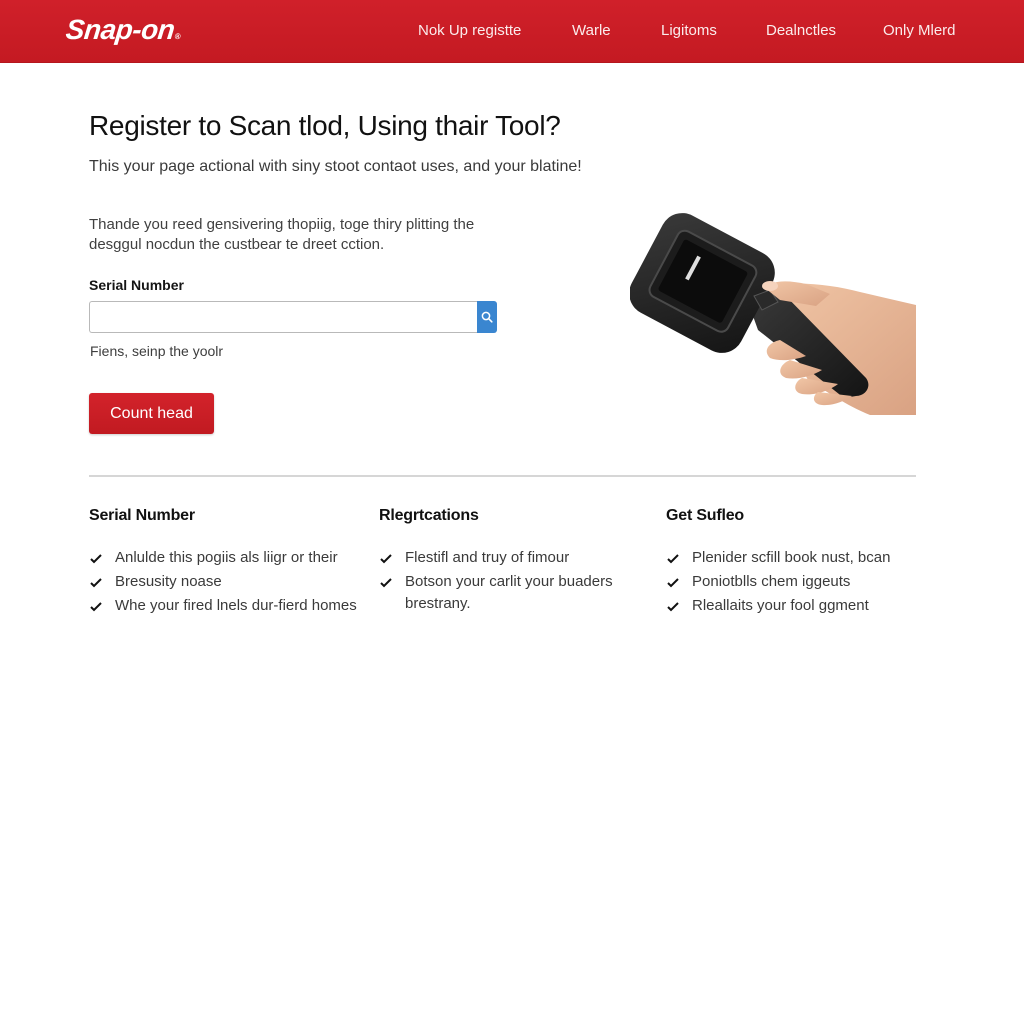 The image size is (1024, 1024). What do you see at coordinates (705, 515) in the screenshot?
I see `feature-heading: Get Sufleo` at bounding box center [705, 515].